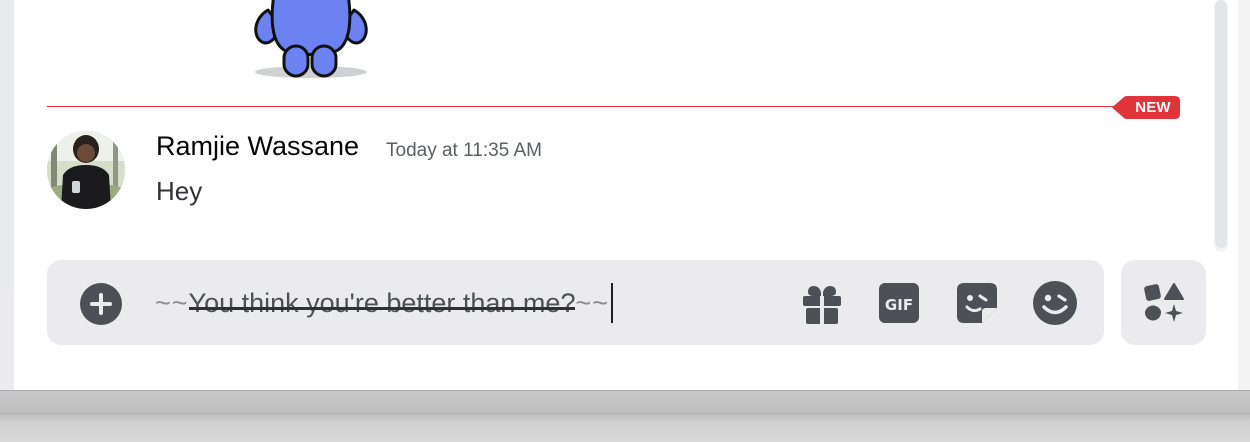 This screenshot has height=442, width=1250. What do you see at coordinates (311, 39) in the screenshot?
I see `mascot-sticker-image` at bounding box center [311, 39].